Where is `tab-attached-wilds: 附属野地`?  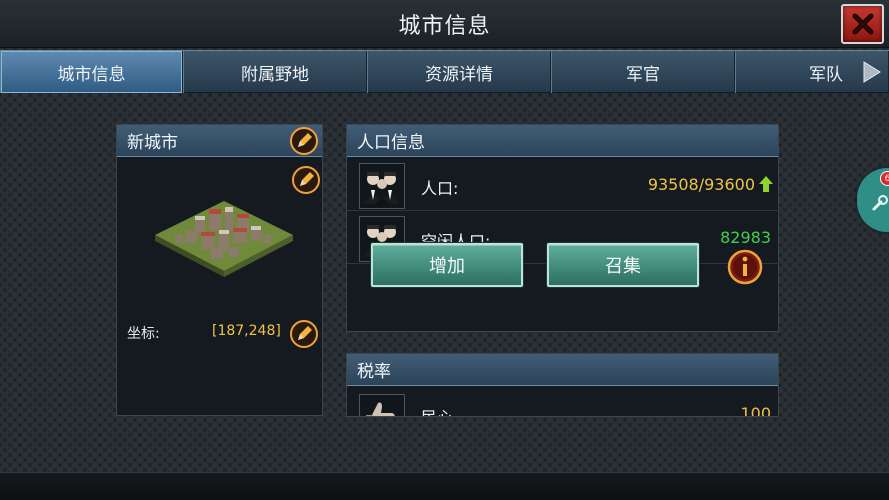 tab-attached-wilds: 附属野地 is located at coordinates (275, 72).